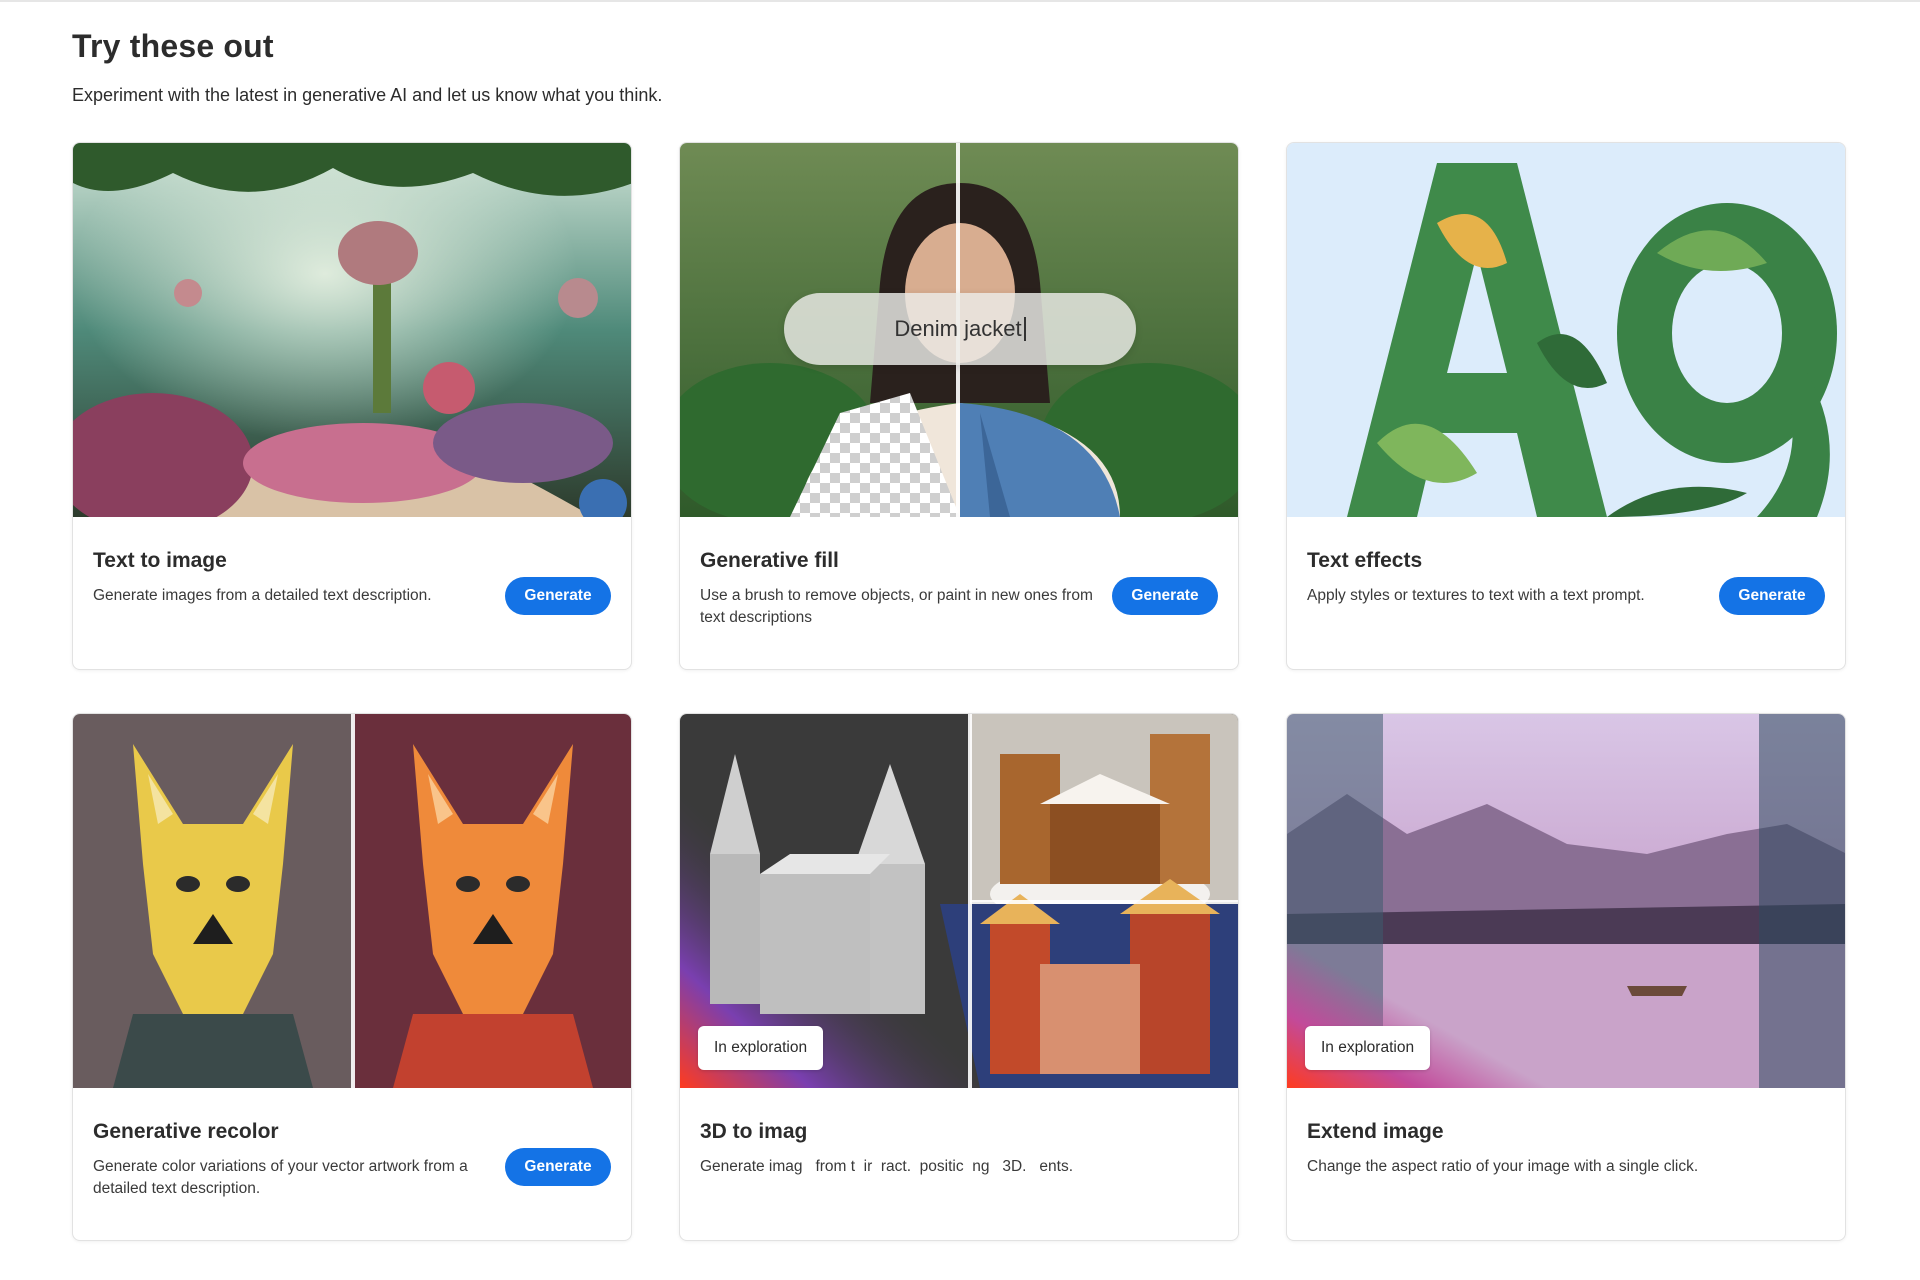  What do you see at coordinates (959, 901) in the screenshot?
I see `3d-to-image-preview: In exploration` at bounding box center [959, 901].